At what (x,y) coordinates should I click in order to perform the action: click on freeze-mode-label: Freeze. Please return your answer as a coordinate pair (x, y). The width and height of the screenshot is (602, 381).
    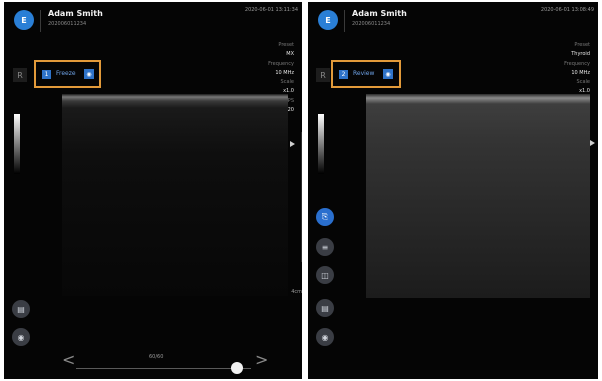
    Looking at the image, I should click on (66, 73).